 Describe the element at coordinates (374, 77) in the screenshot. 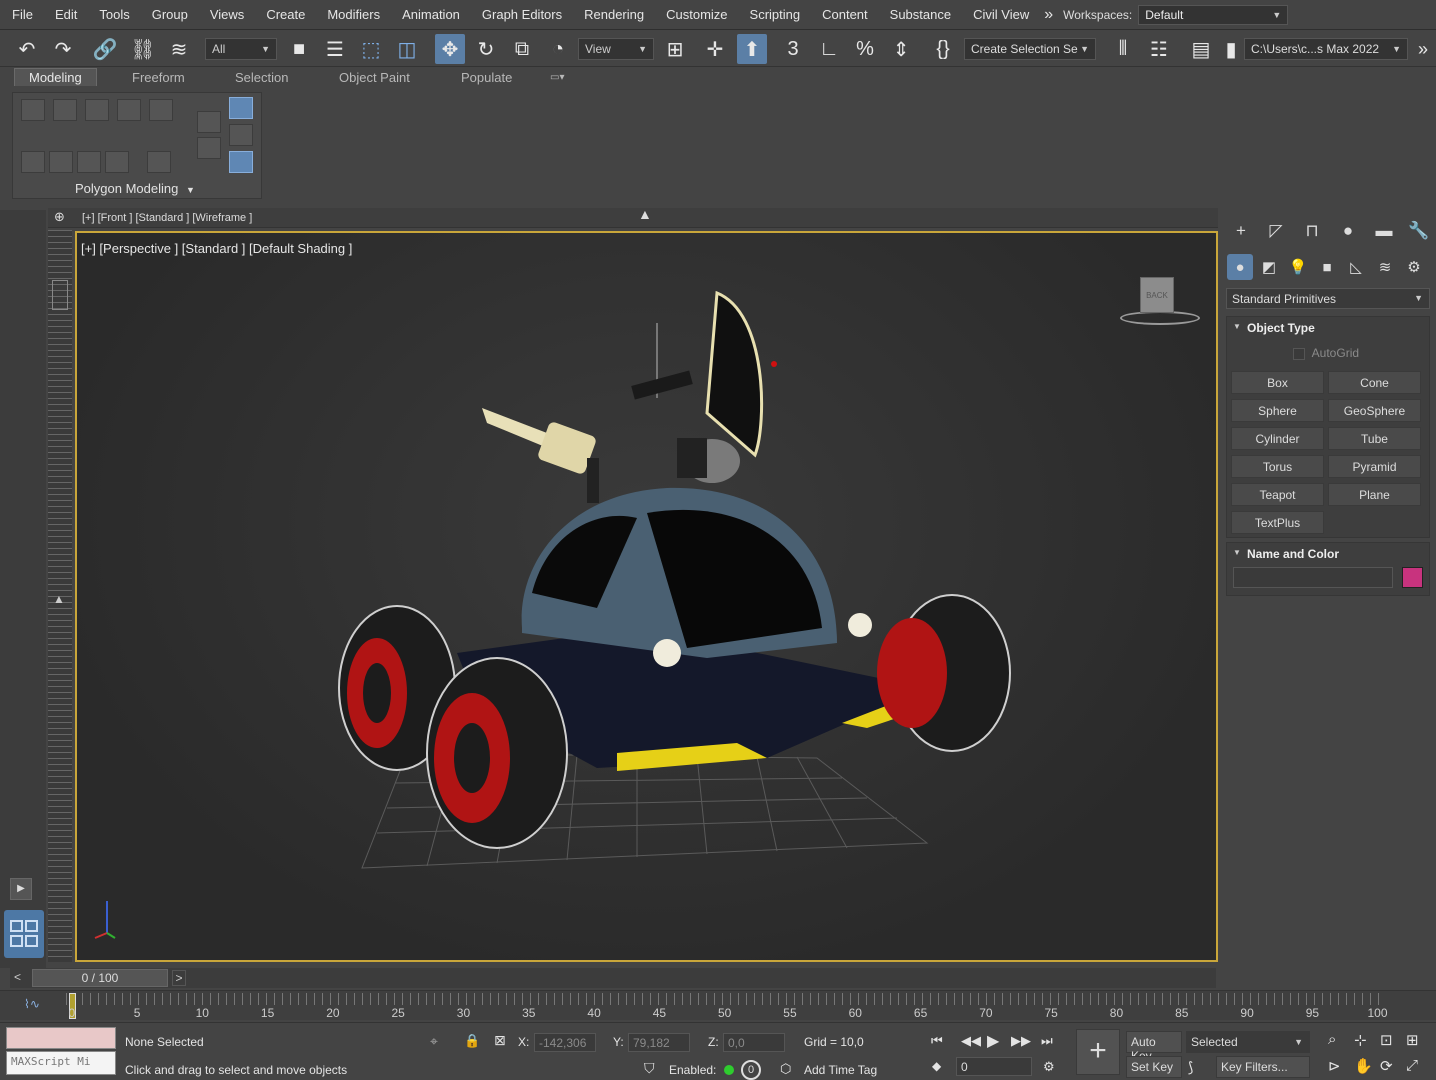

I see `tab-object-paint: Object Paint` at that location.